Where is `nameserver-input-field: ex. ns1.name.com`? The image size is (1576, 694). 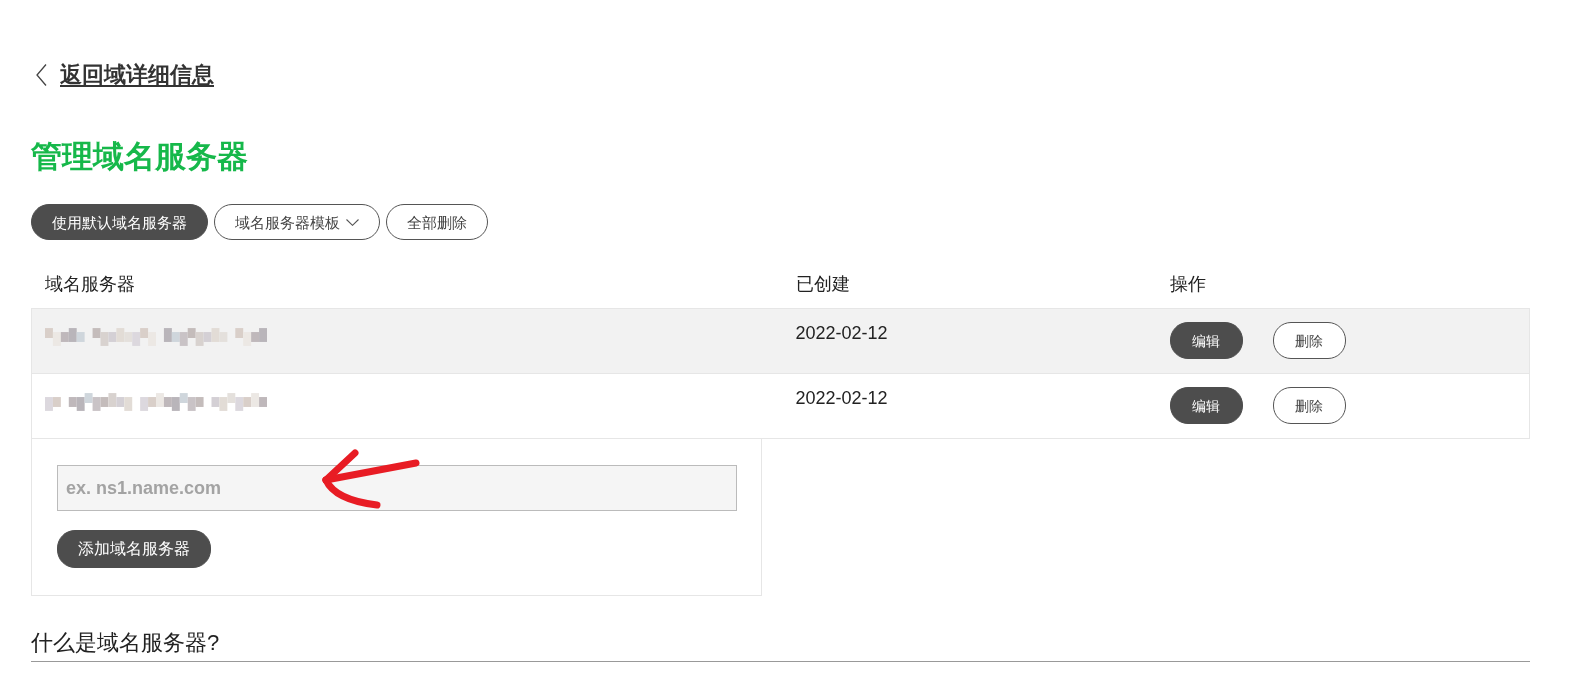
nameserver-input-field: ex. ns1.name.com is located at coordinates (397, 488).